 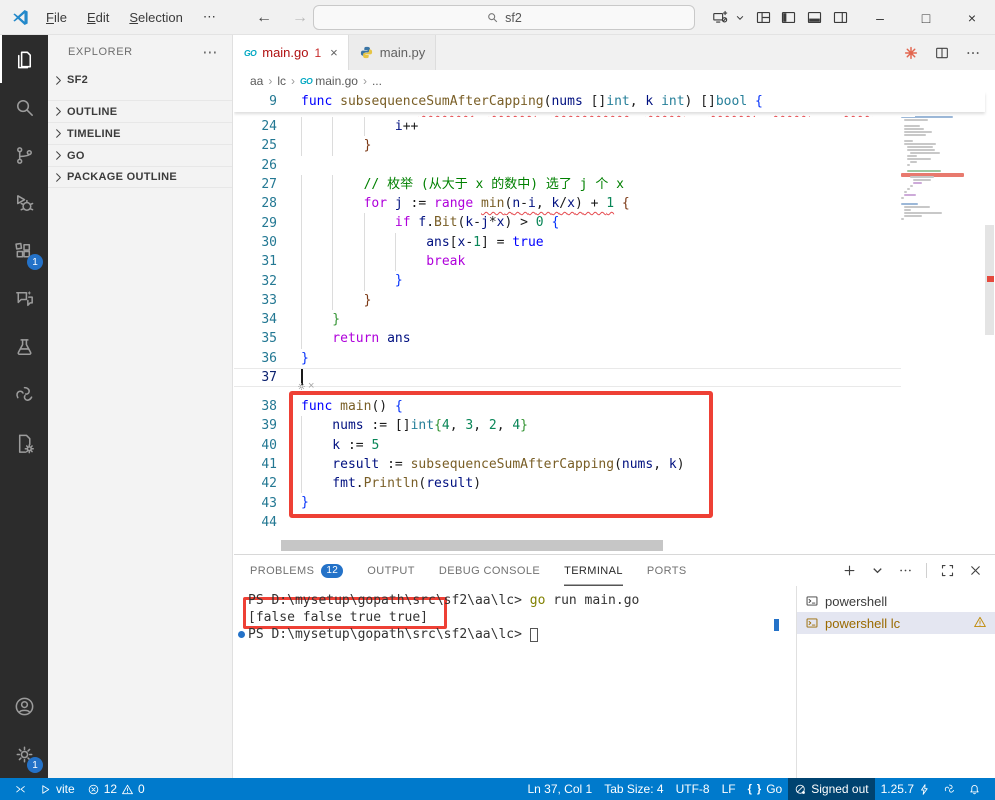 I want to click on code-action-gear-icon: ×, so click(x=305, y=386).